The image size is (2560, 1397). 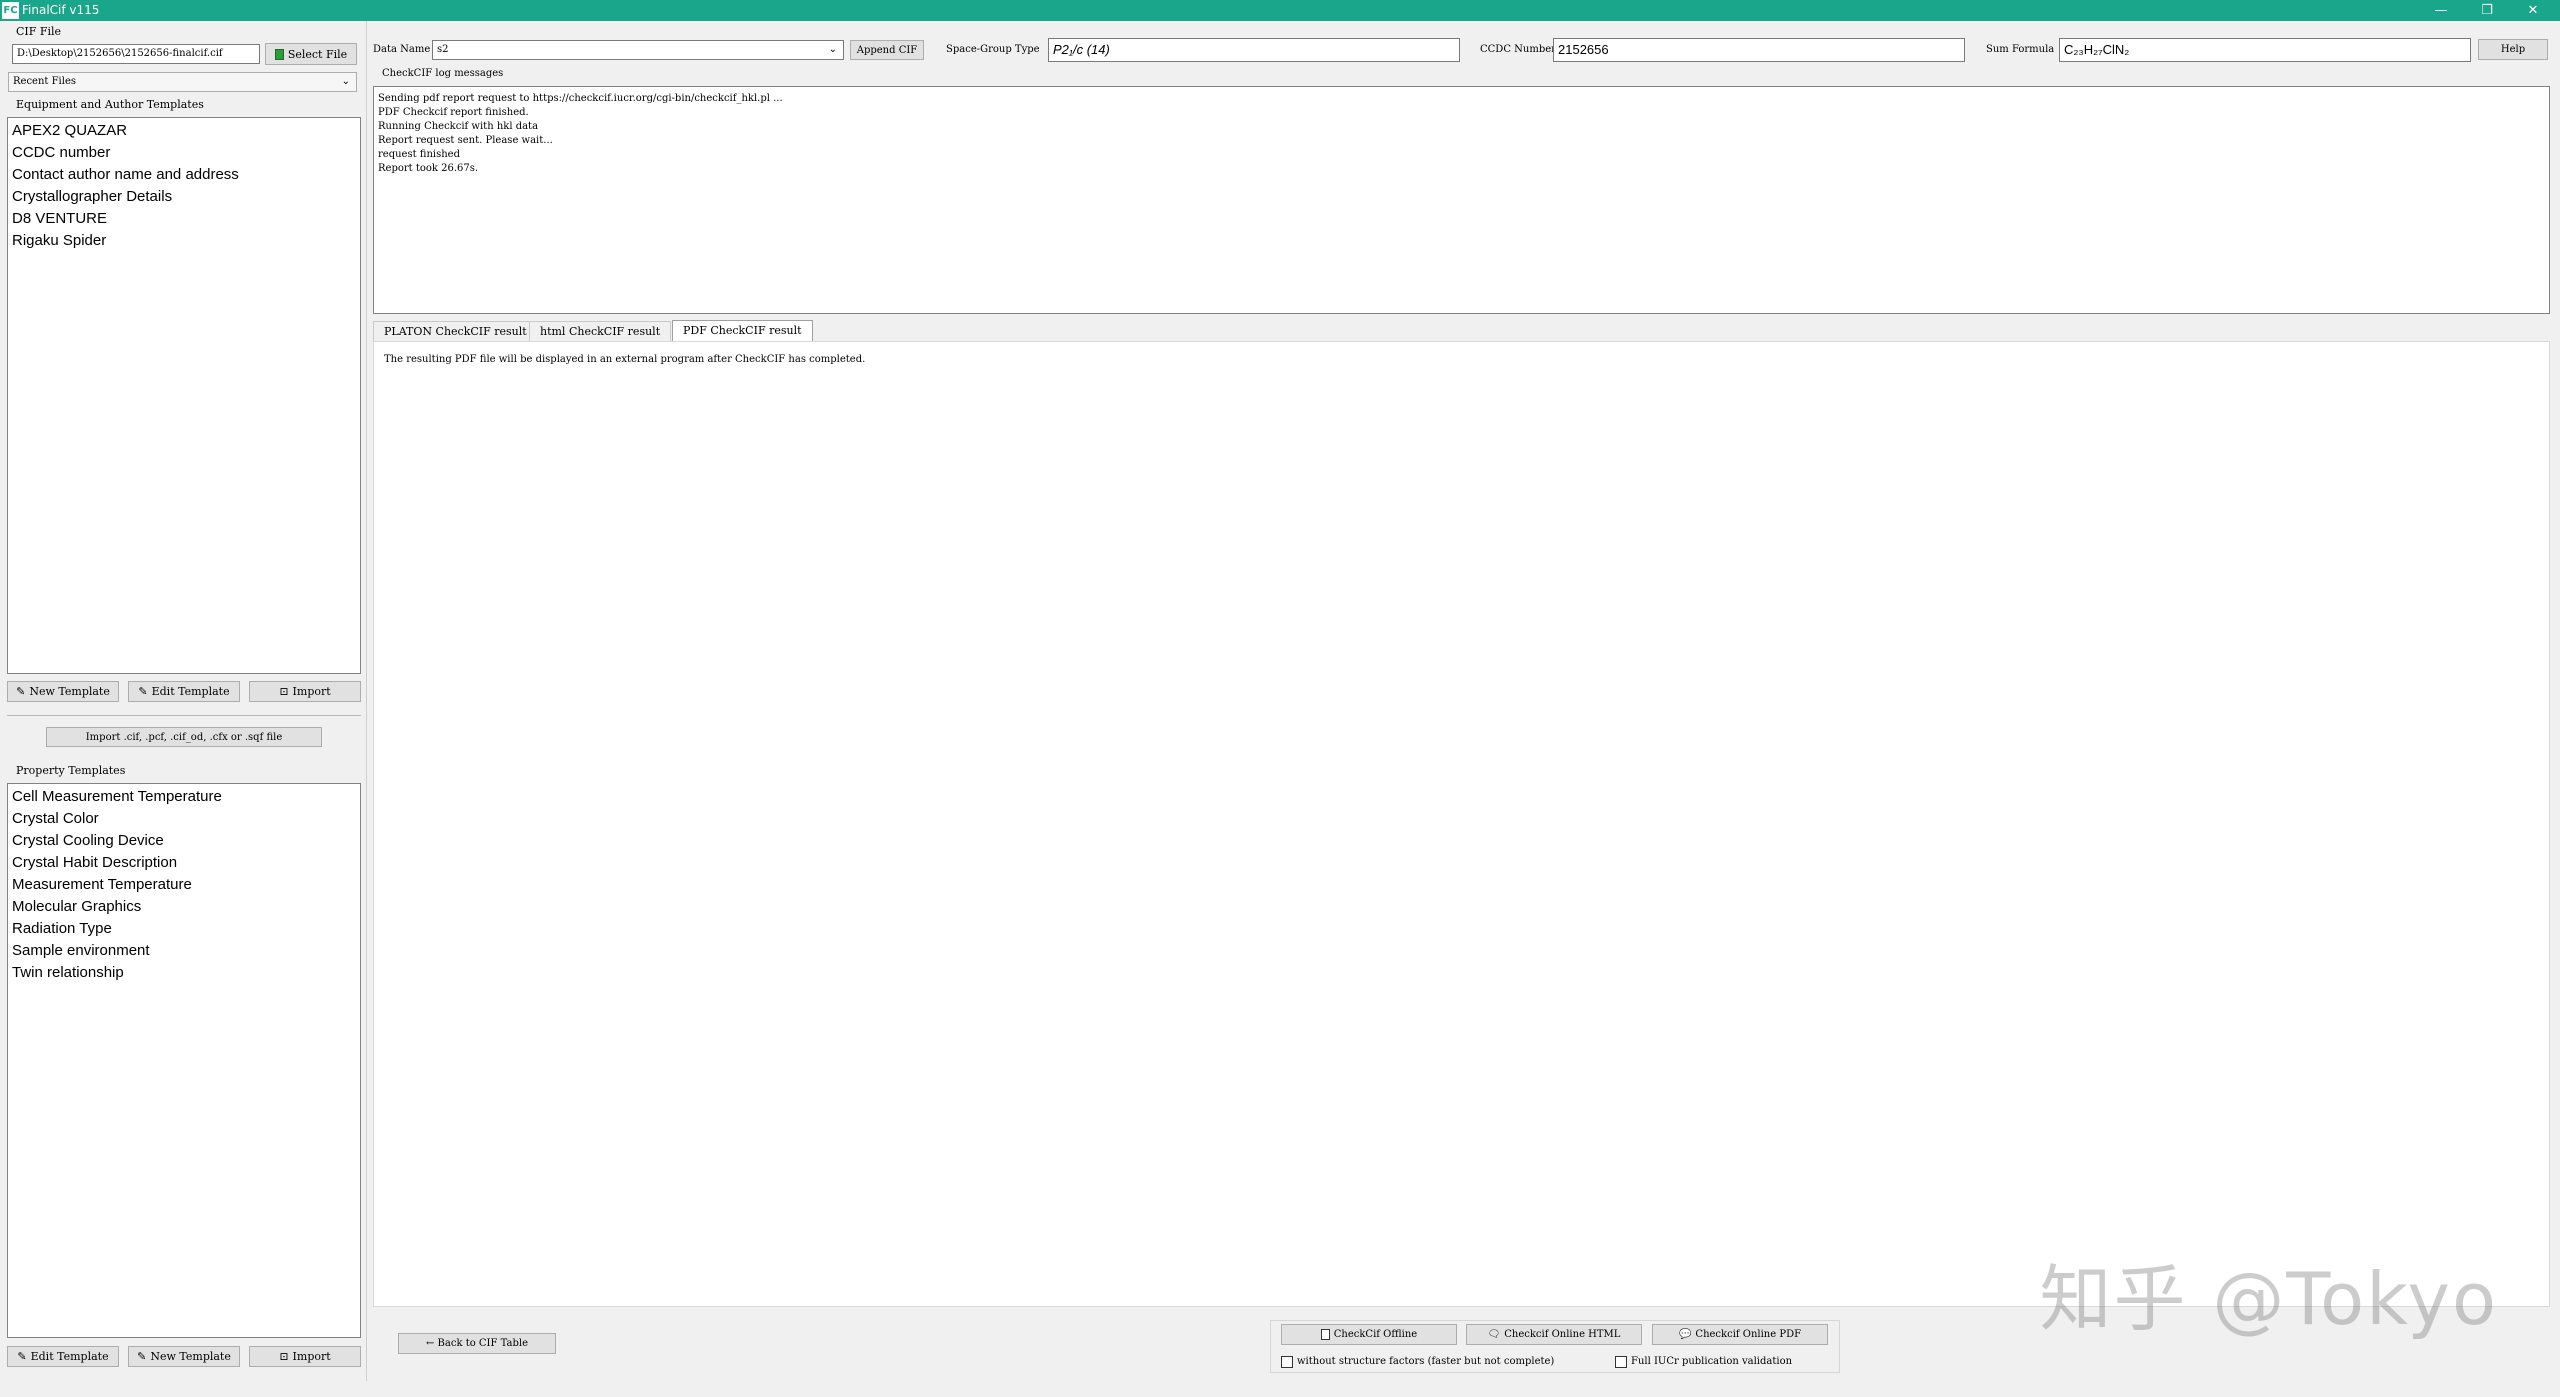 I want to click on append-cif-button: Append CIF, so click(x=887, y=50).